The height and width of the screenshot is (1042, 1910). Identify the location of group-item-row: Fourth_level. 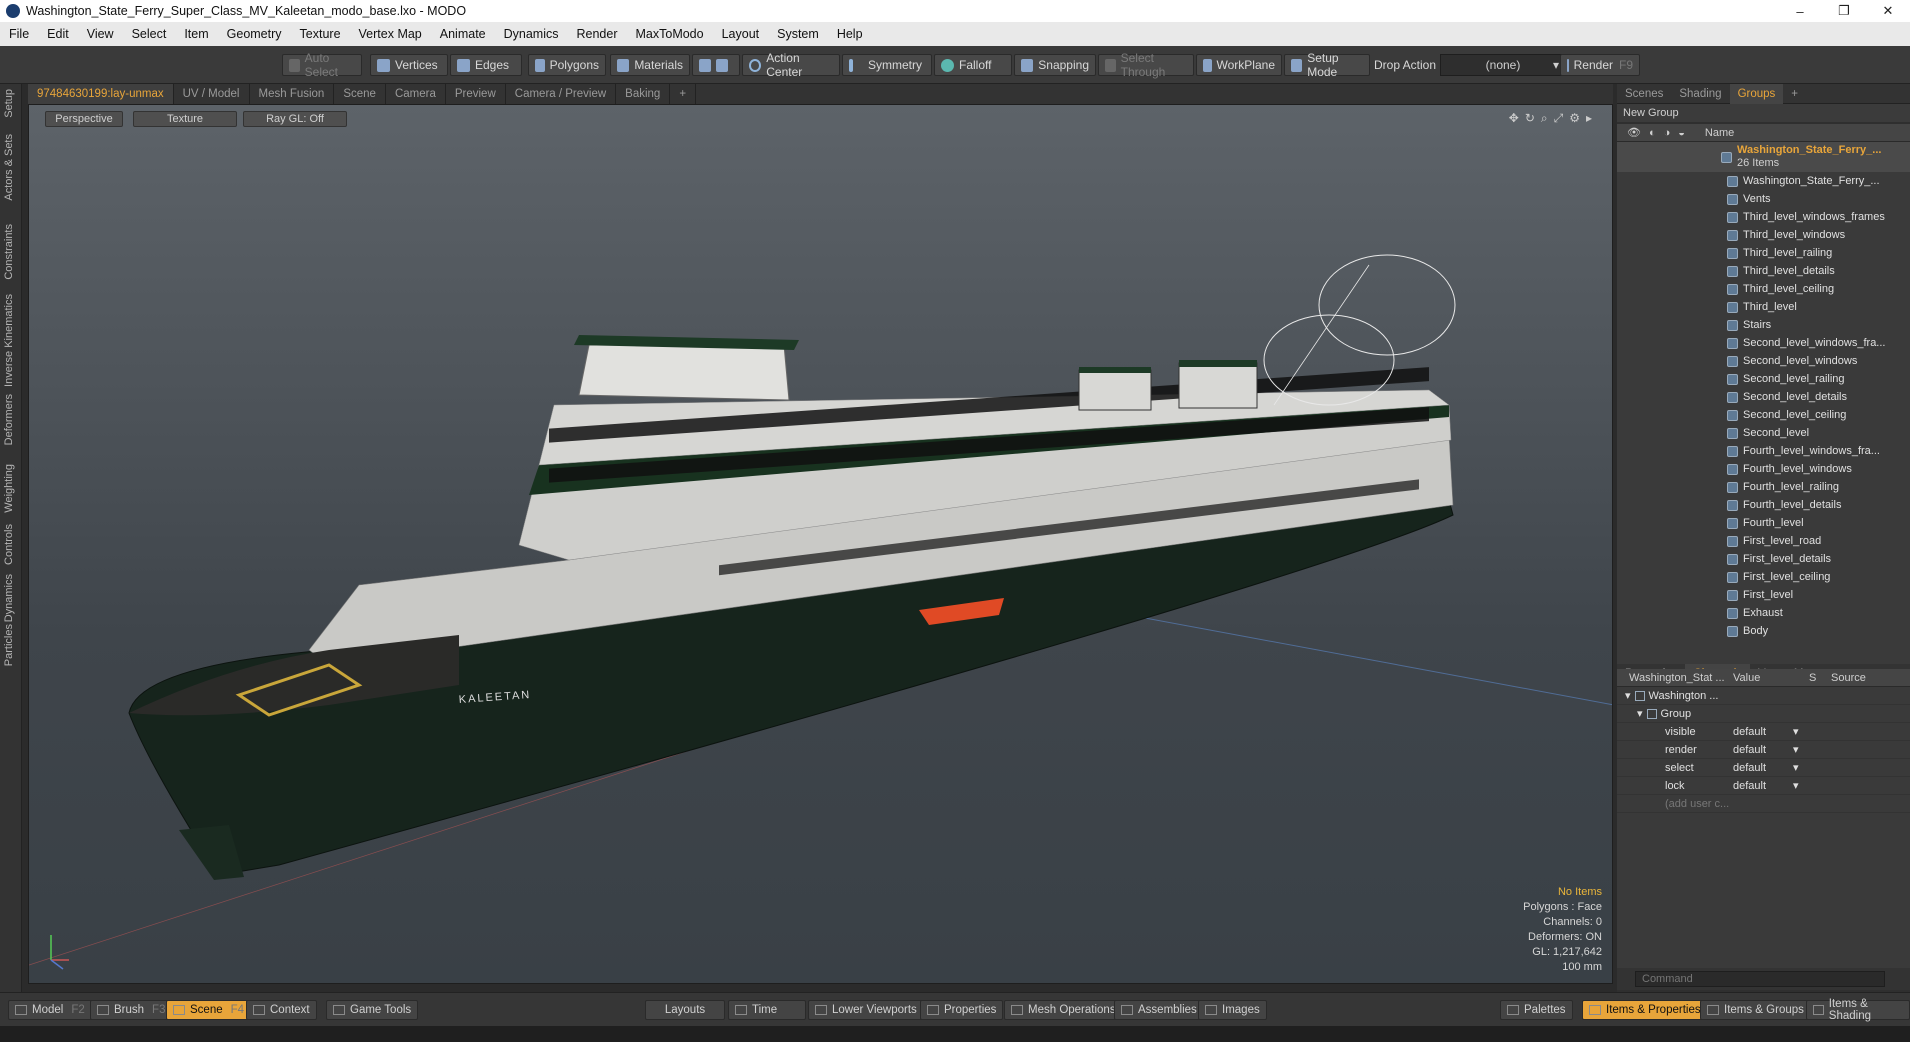
(1763, 523).